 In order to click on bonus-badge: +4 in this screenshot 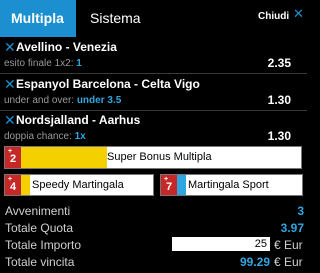, I will do `click(13, 185)`.